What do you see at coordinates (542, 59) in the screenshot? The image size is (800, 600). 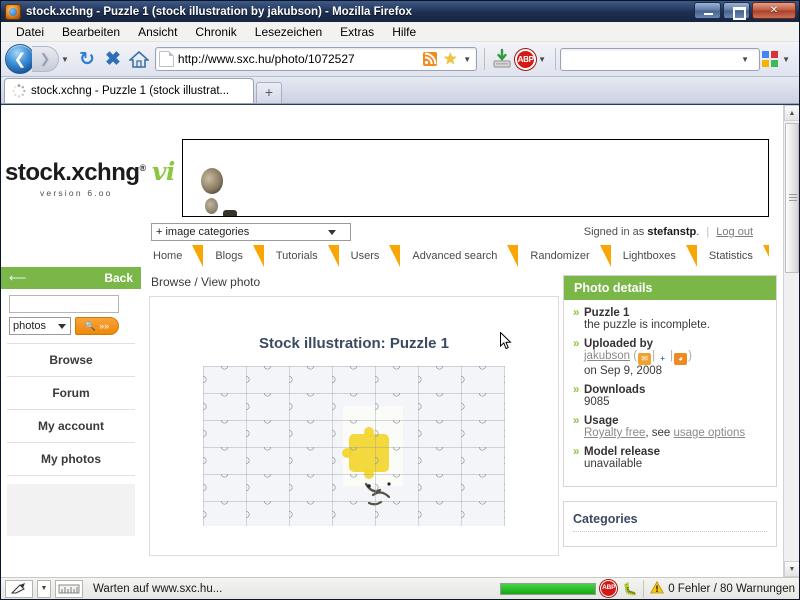 I see `adblock-dropdown-icon: ▼` at bounding box center [542, 59].